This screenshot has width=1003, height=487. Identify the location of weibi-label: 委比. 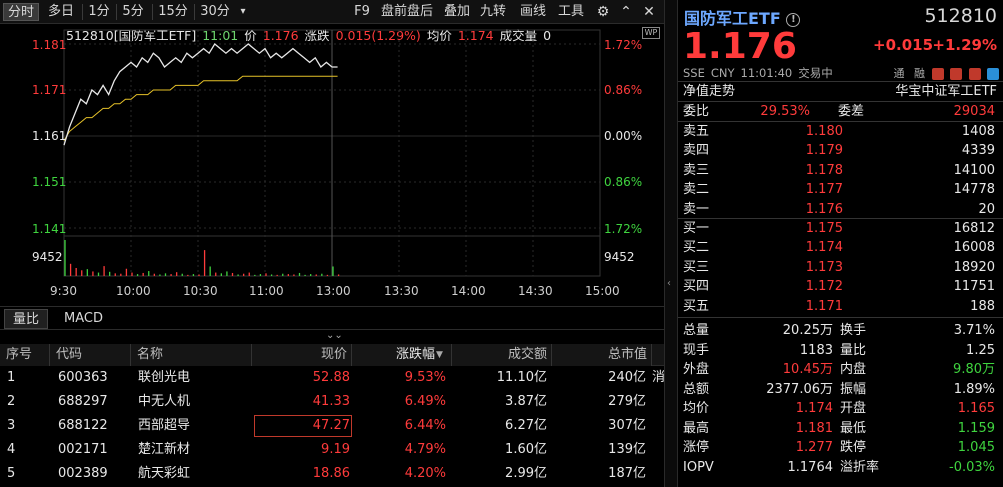
(696, 111).